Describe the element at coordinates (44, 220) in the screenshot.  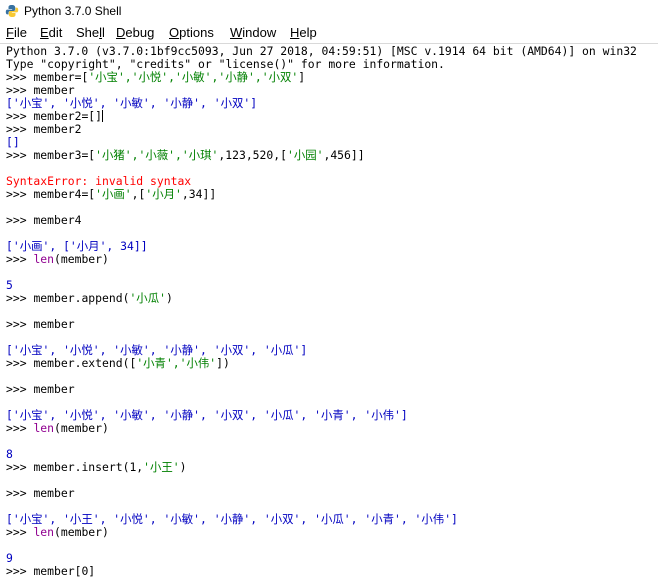
I see `shell-input-line: >>> member4` at that location.